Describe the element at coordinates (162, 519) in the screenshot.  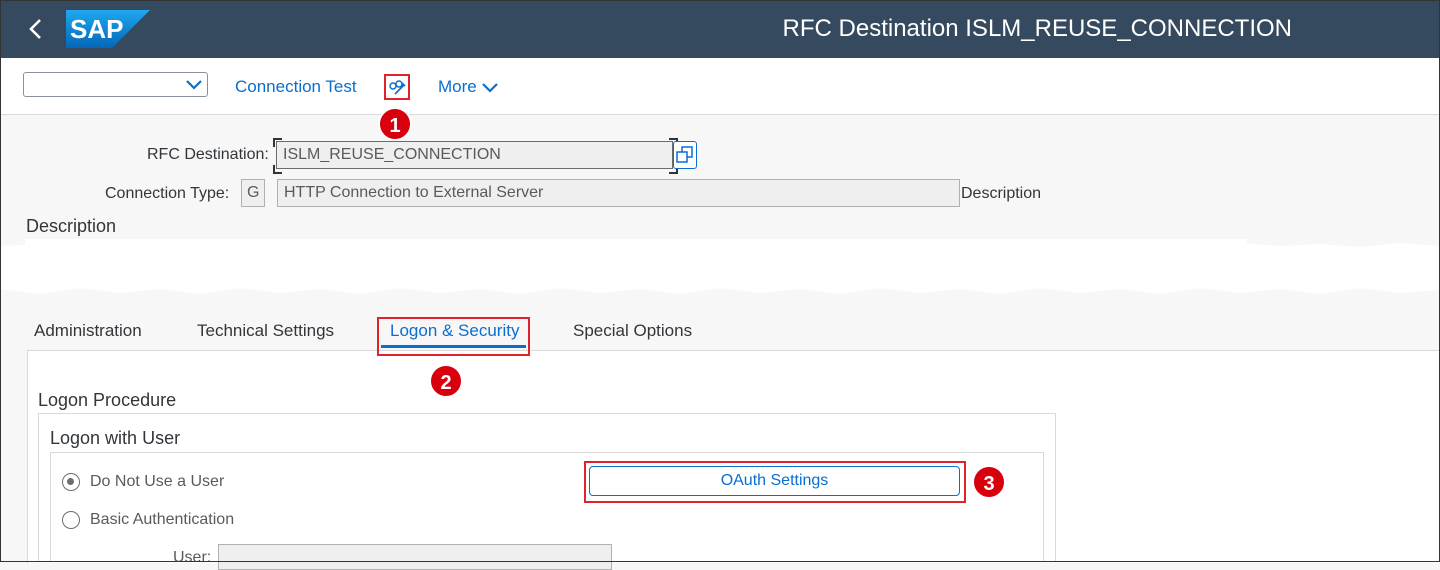
I see `basic-authentication-label: Basic Authentication` at that location.